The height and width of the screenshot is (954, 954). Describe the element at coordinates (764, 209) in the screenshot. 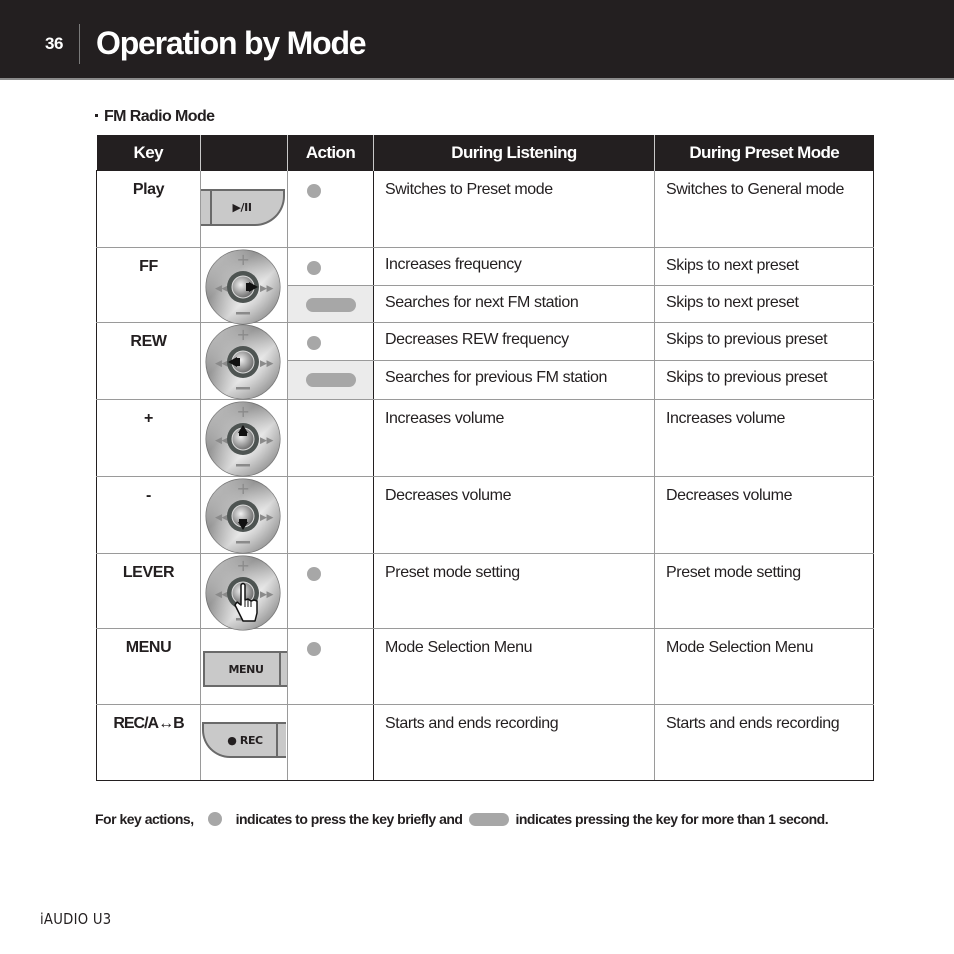

I see `during-preset-cell: Switches to General mode` at that location.